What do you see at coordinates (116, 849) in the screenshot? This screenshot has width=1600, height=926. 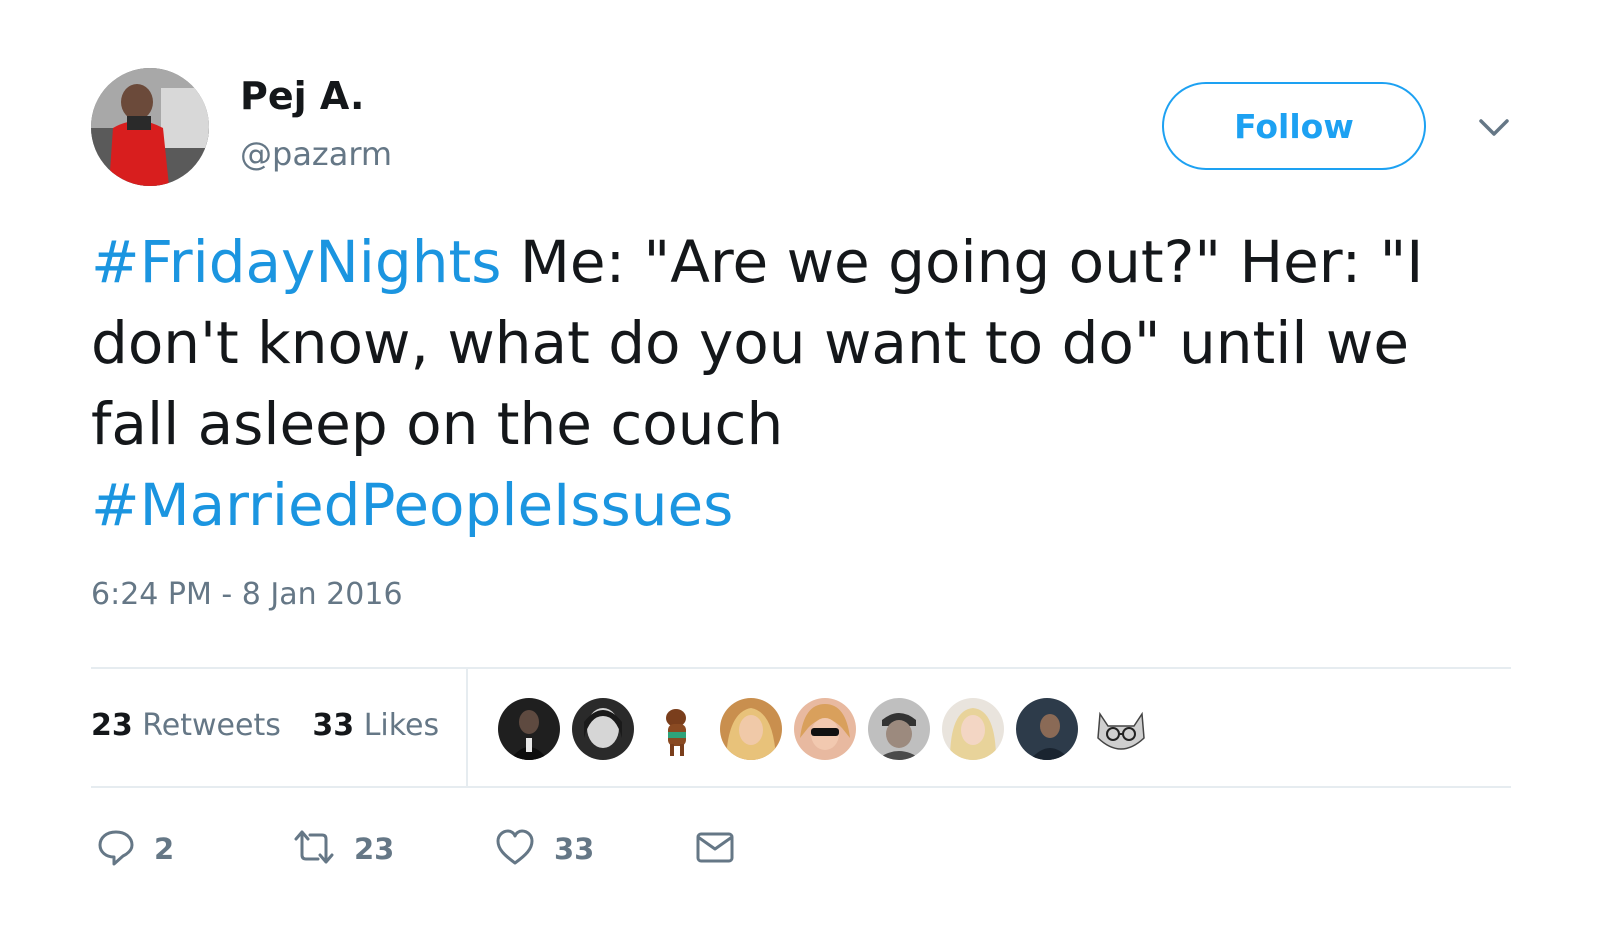 I see `reply-icon` at bounding box center [116, 849].